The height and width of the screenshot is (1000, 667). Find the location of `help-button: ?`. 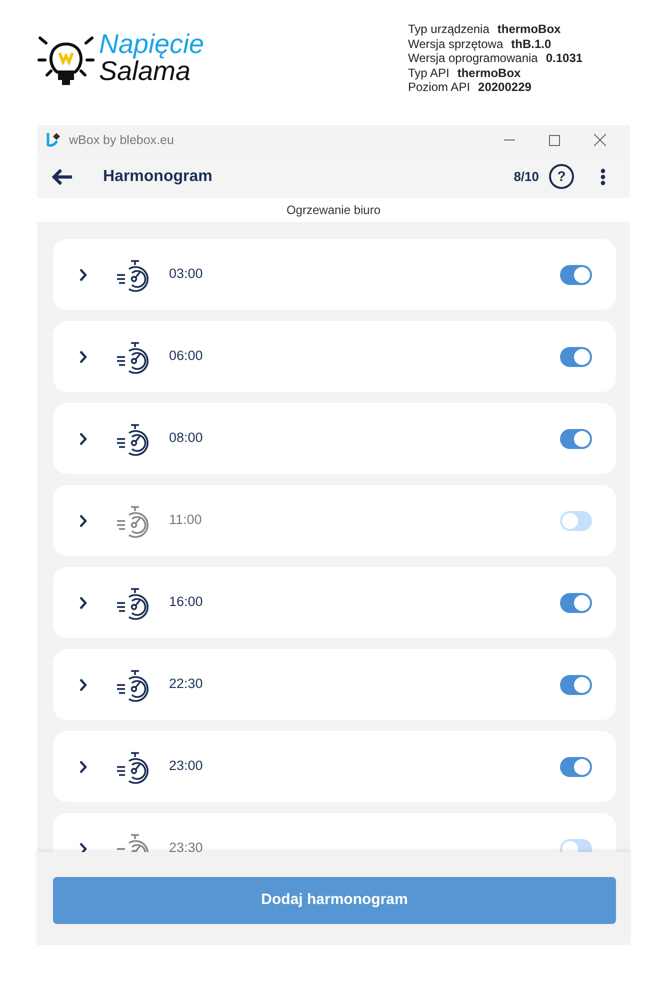

help-button: ? is located at coordinates (561, 176).